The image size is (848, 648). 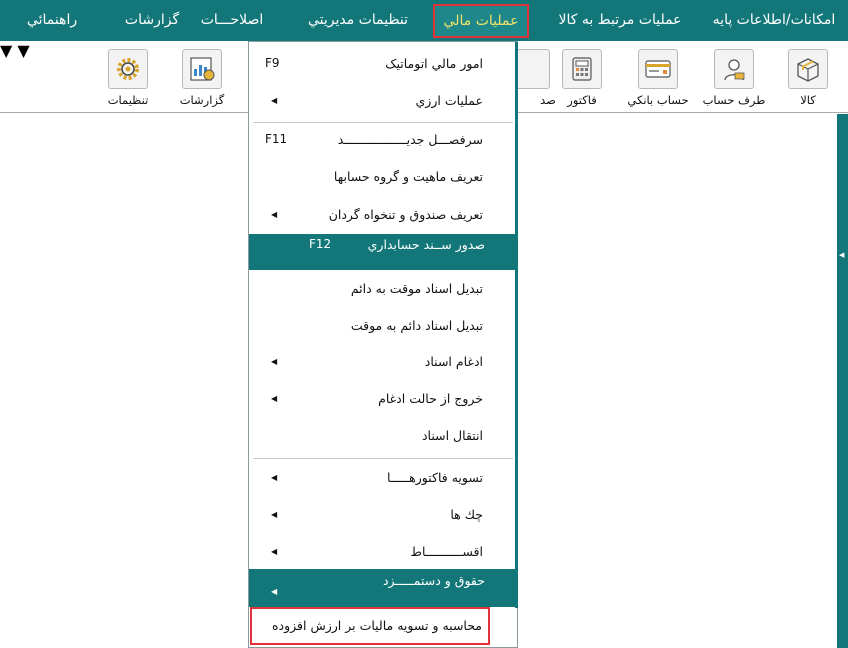 What do you see at coordinates (232, 20) in the screenshot?
I see `menu-edits: اصلاحـــات` at bounding box center [232, 20].